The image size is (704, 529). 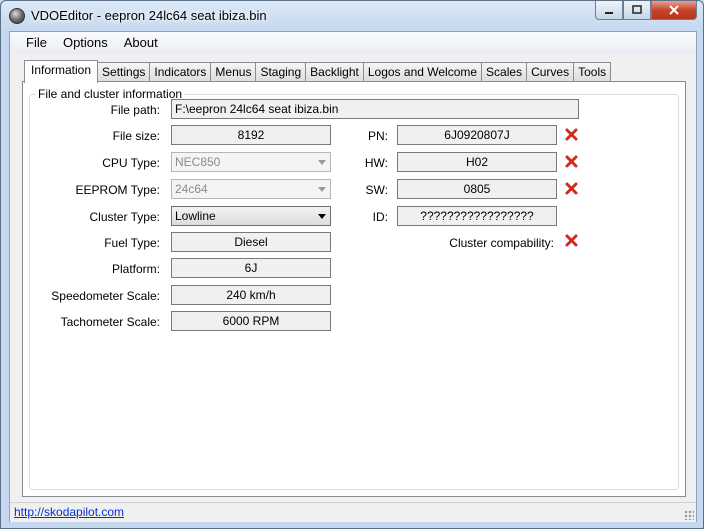 What do you see at coordinates (380, 217) in the screenshot?
I see `id-label: ID:` at bounding box center [380, 217].